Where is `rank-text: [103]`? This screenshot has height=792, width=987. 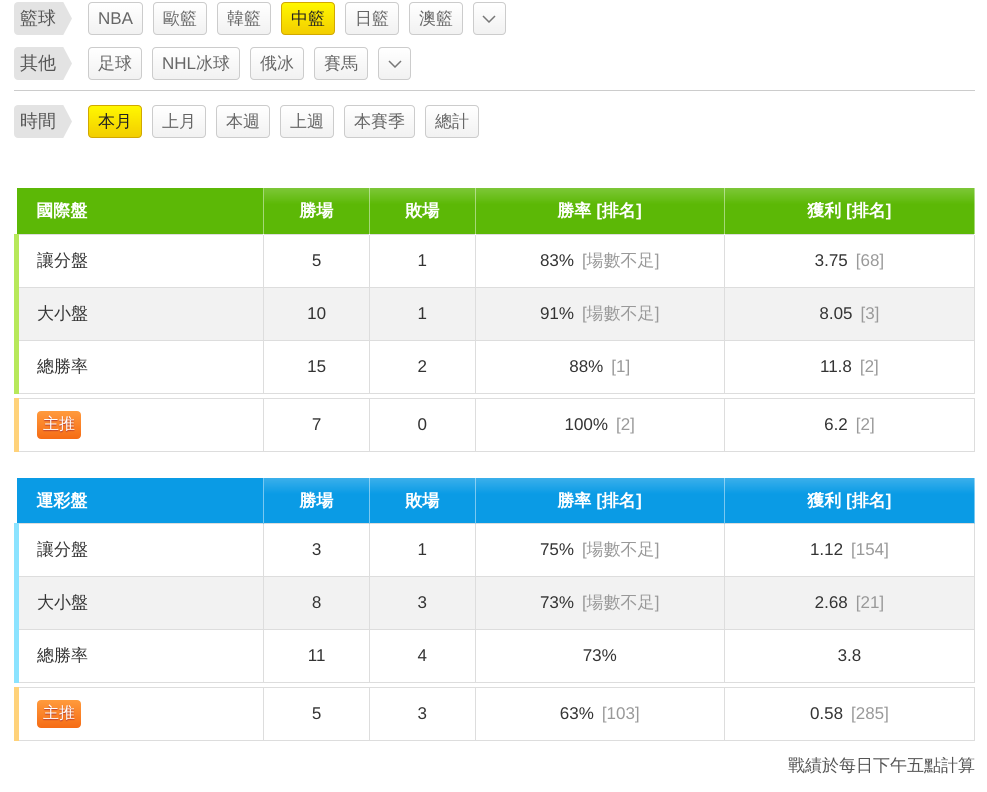 rank-text: [103] is located at coordinates (621, 714).